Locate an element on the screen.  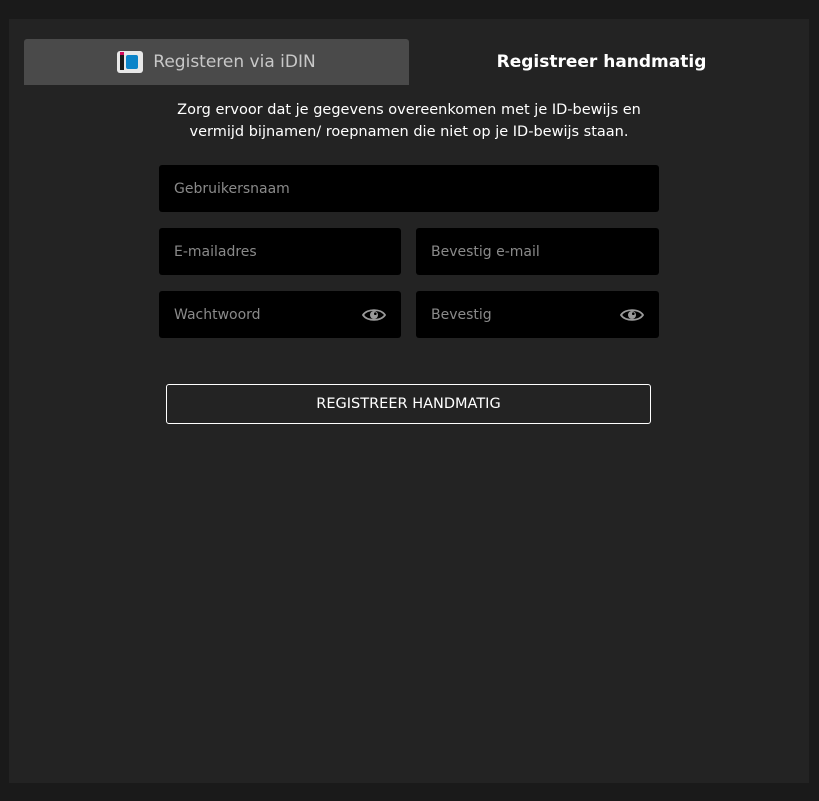
tab-register-manual: Registreer handmatig is located at coordinates (601, 62).